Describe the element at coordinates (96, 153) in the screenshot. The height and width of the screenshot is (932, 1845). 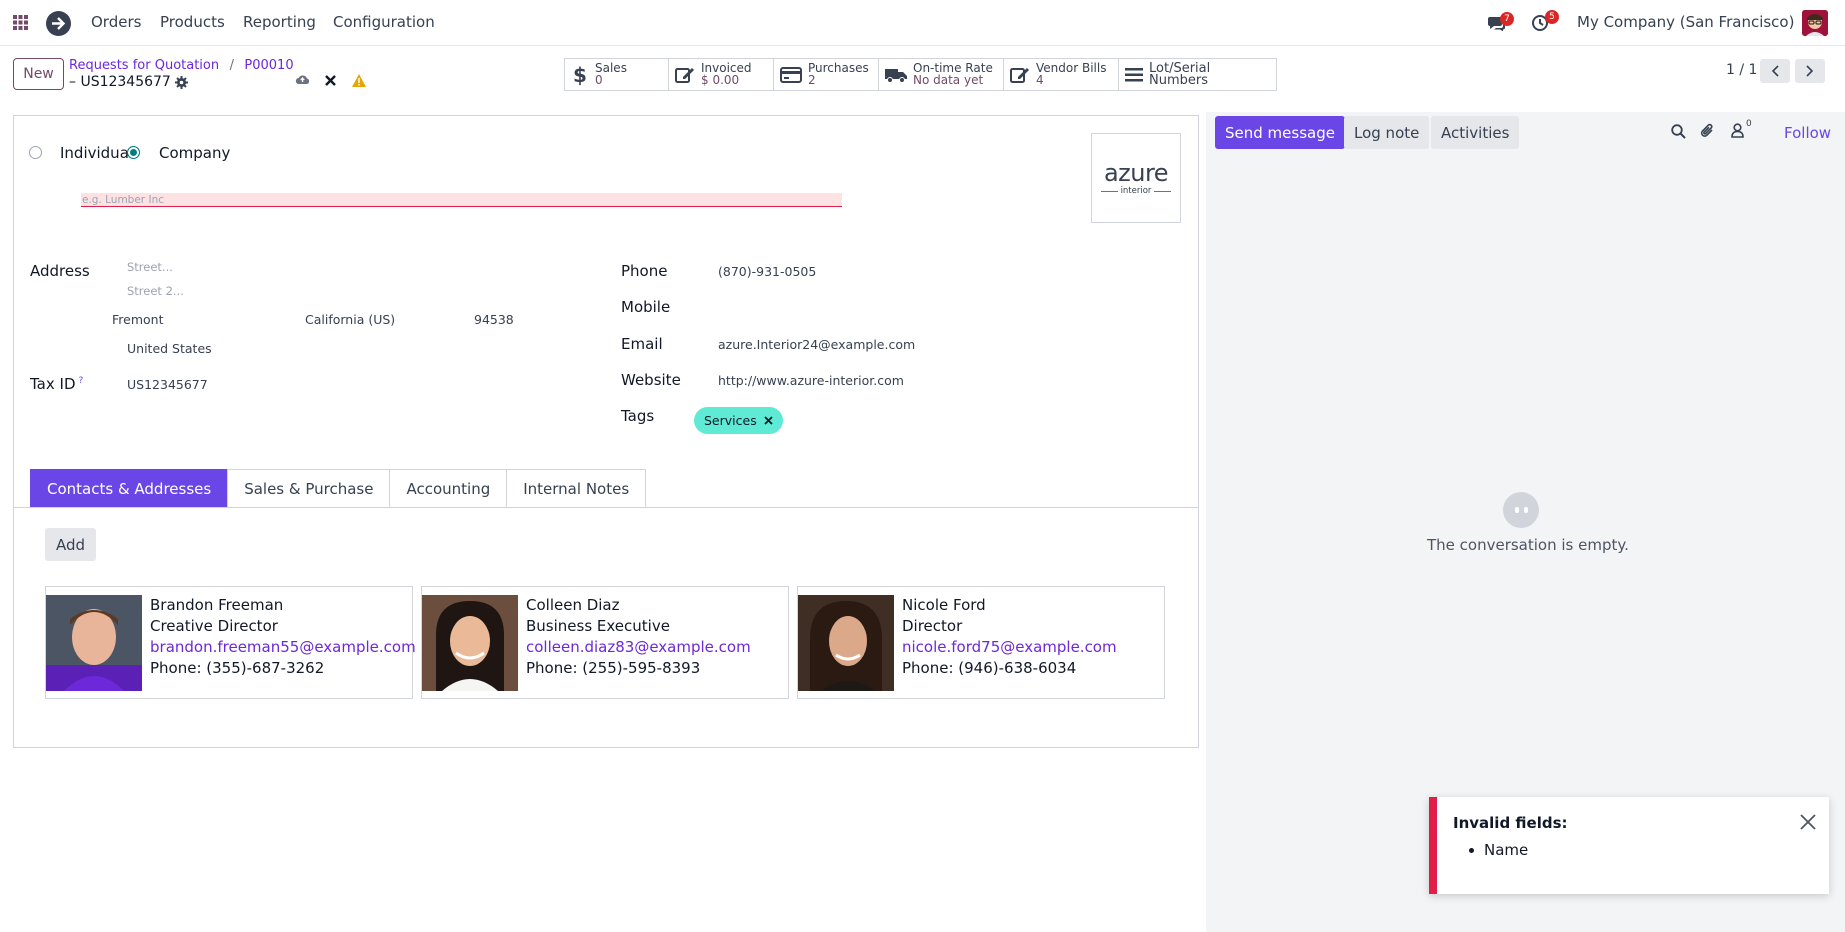
I see `label-individual: Individual` at that location.